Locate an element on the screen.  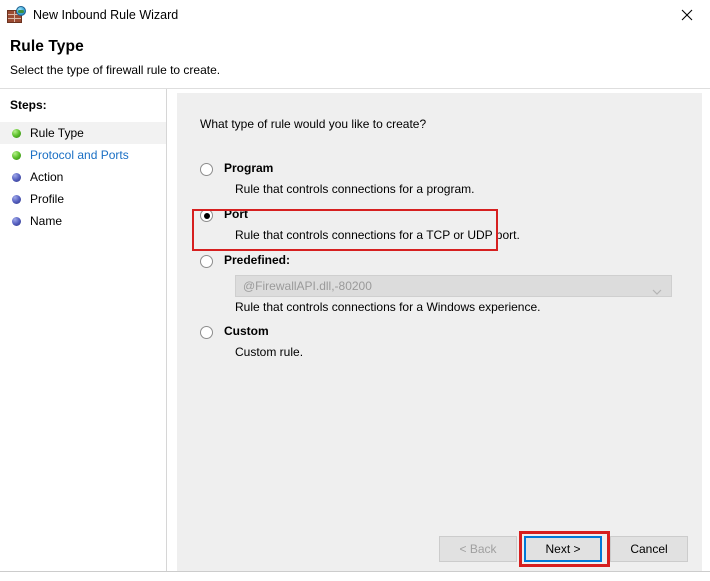
option-custom-label: Custom is located at coordinates (246, 331).